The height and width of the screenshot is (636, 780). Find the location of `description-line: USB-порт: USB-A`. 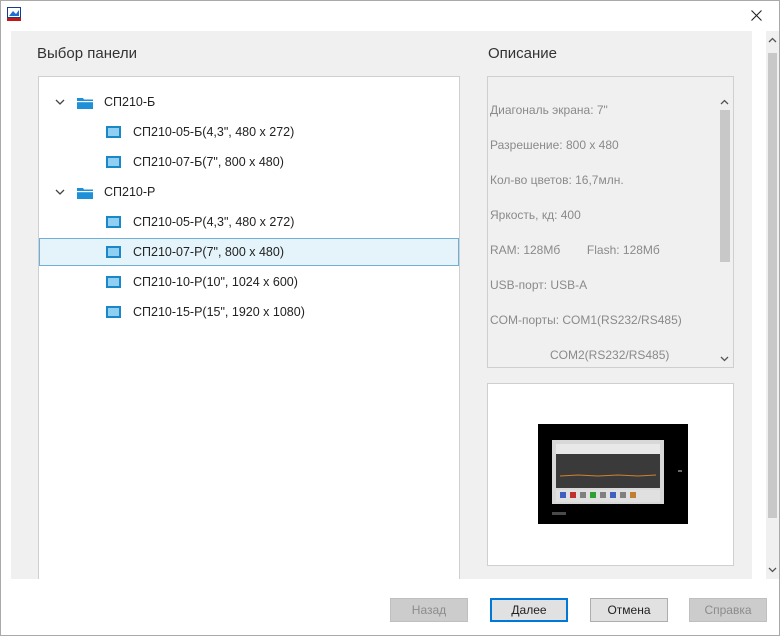

description-line: USB-порт: USB-A is located at coordinates (539, 285).